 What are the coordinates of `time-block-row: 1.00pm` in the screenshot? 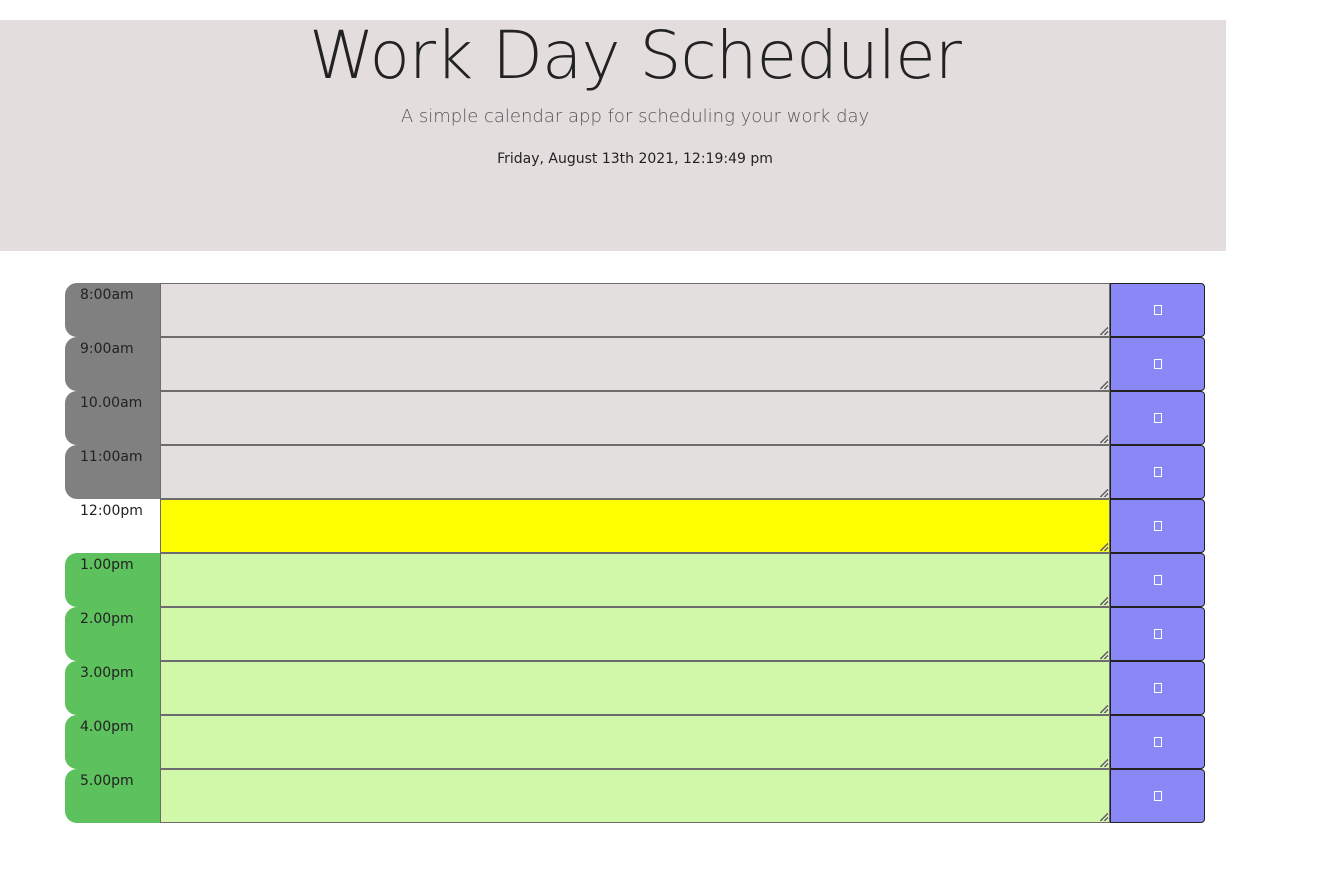 It's located at (635, 580).